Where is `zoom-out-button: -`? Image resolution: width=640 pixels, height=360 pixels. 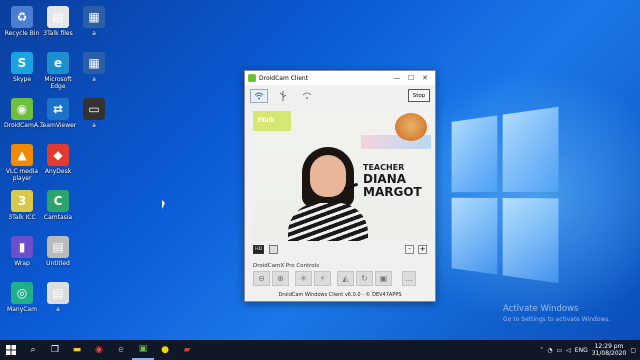
zoom-out-button: - is located at coordinates (409, 249).